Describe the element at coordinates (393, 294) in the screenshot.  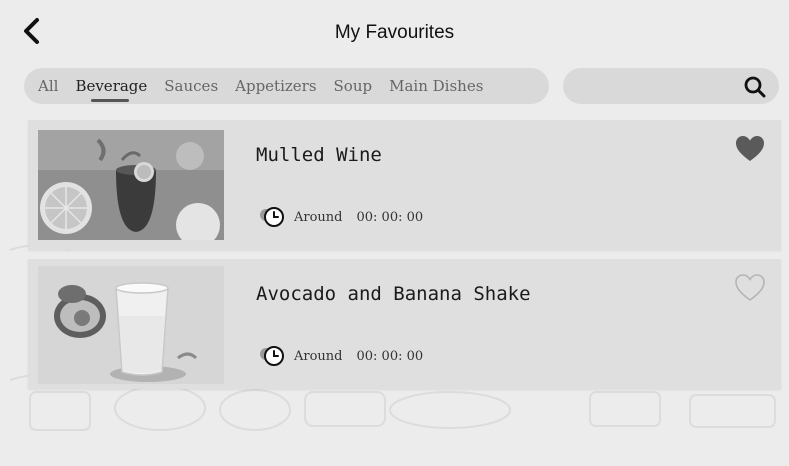
I see `recipe-name: Avocado and Banana Shake` at that location.